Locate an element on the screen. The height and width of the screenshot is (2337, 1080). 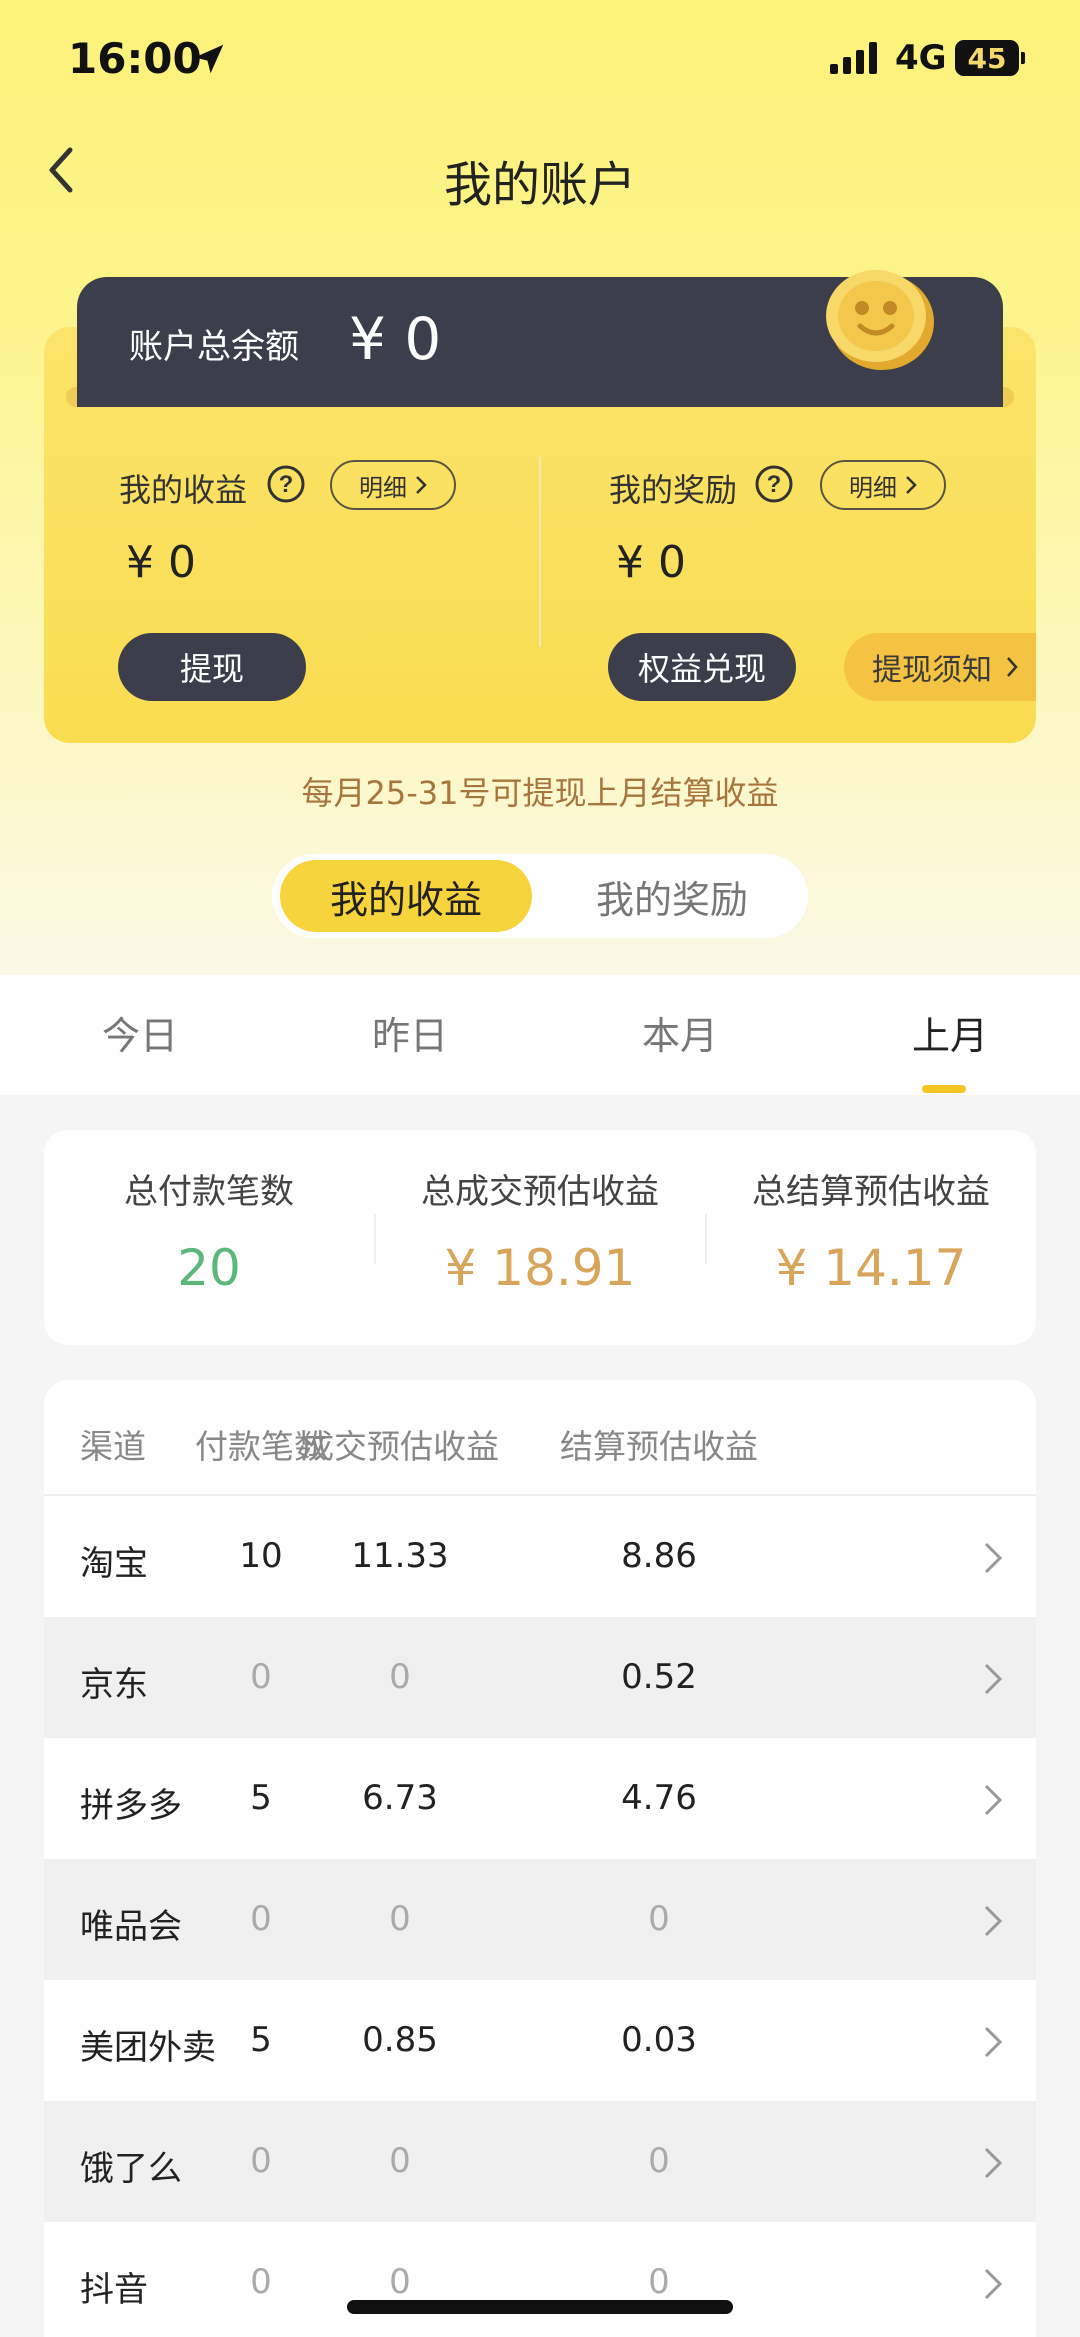
summary-total-settle-earnings: 总结算预估收益 ¥ 14.17 is located at coordinates (871, 1230).